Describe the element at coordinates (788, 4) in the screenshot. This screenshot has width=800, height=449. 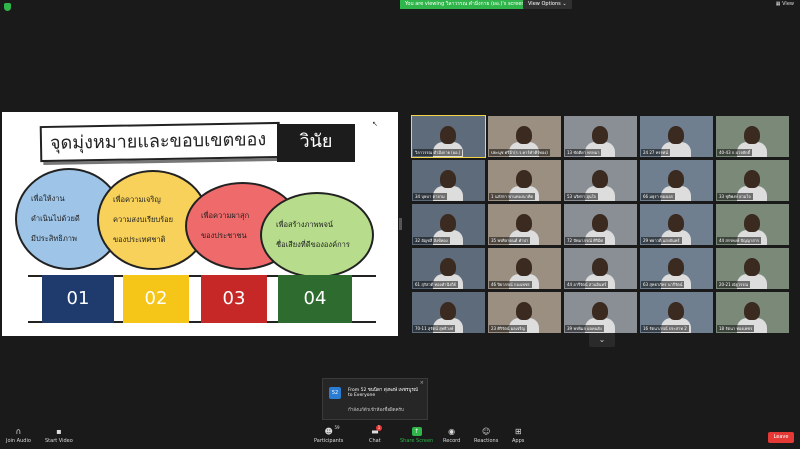
I see `view-label: View` at that location.